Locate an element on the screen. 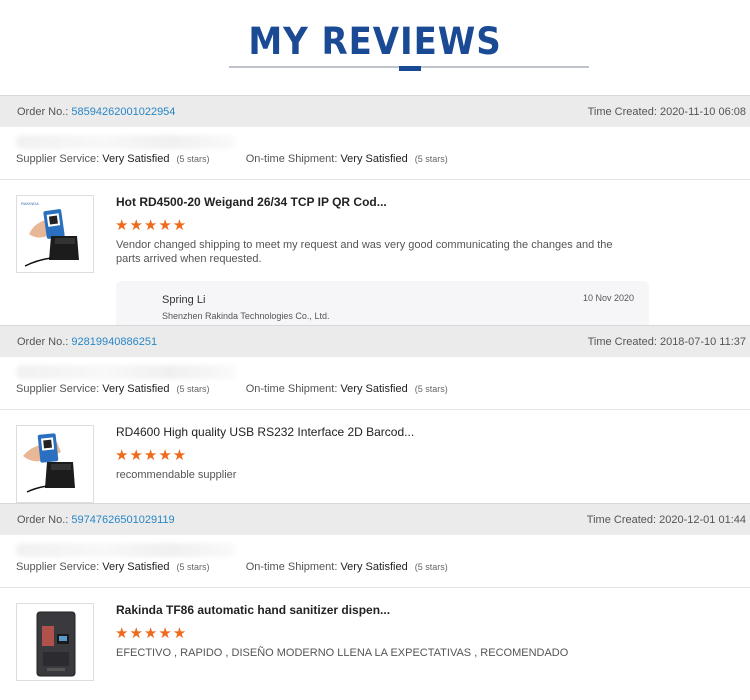 The height and width of the screenshot is (700, 750). hand-sanitizer-dispenser-image is located at coordinates (55, 642).